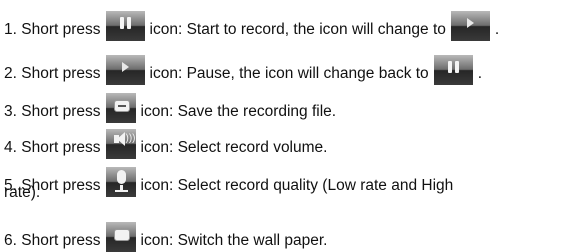 This screenshot has height=252, width=587. What do you see at coordinates (238, 111) in the screenshot?
I see `step-text: icon: Save the recording file.` at bounding box center [238, 111].